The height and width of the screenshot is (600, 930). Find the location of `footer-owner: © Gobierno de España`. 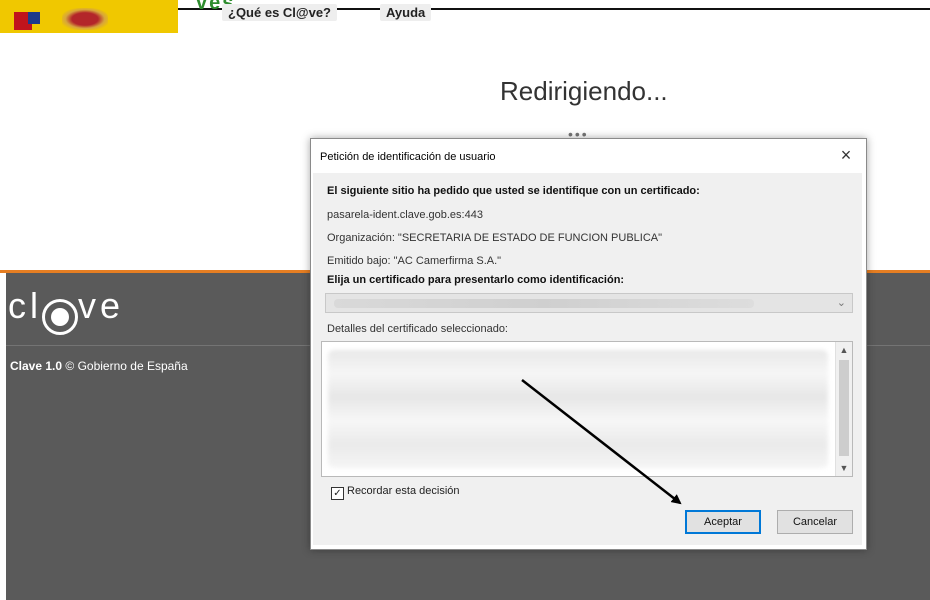

footer-owner: © Gobierno de España is located at coordinates (126, 366).